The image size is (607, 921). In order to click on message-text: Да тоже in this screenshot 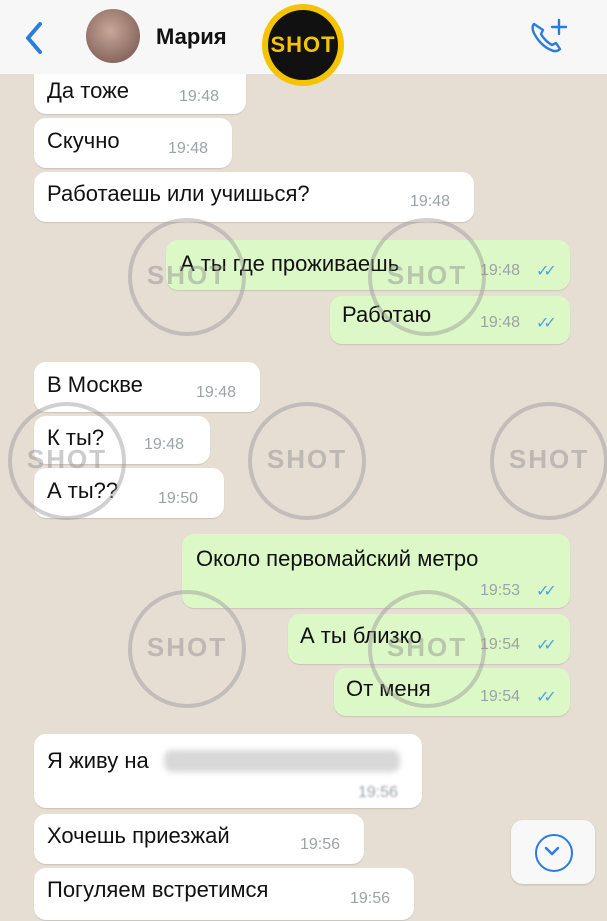, I will do `click(88, 90)`.